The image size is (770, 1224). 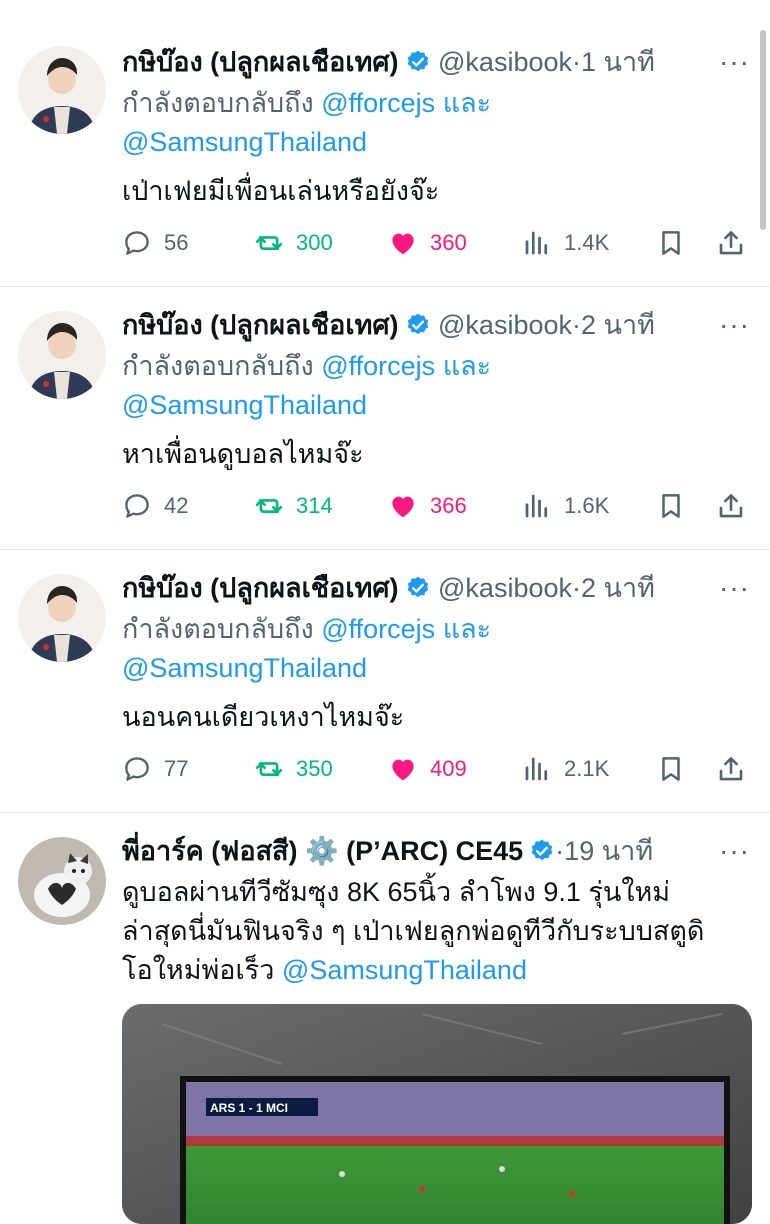 I want to click on tweet-text-line: โอใหม่พ่อเร็ว @SamsungThailand, so click(x=437, y=970).